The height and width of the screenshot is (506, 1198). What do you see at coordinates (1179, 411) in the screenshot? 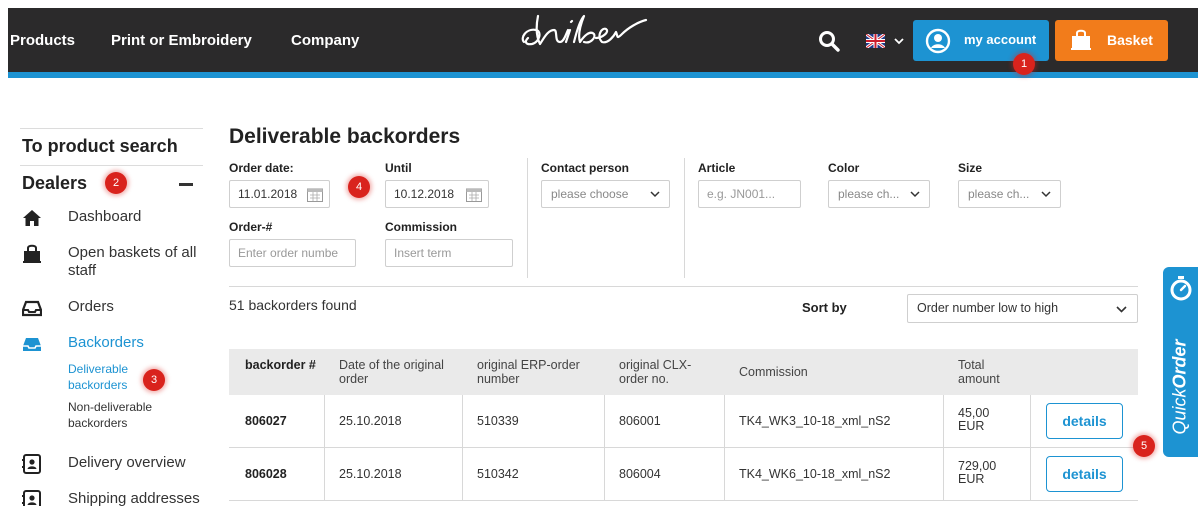
I see `quick-order-prefix: Quick` at bounding box center [1179, 411].